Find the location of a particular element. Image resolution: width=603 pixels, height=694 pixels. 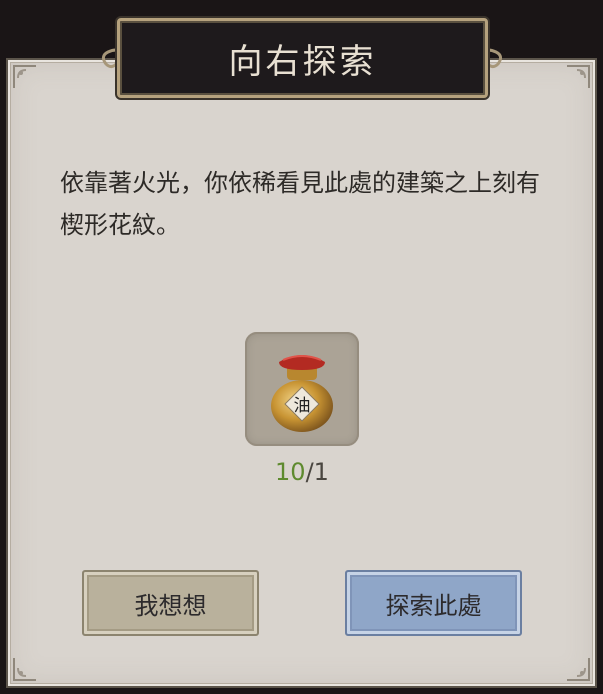

event-description: 依靠著火光，你依稀看見此處的建築之上刻有楔形花紋。 is located at coordinates (300, 204).